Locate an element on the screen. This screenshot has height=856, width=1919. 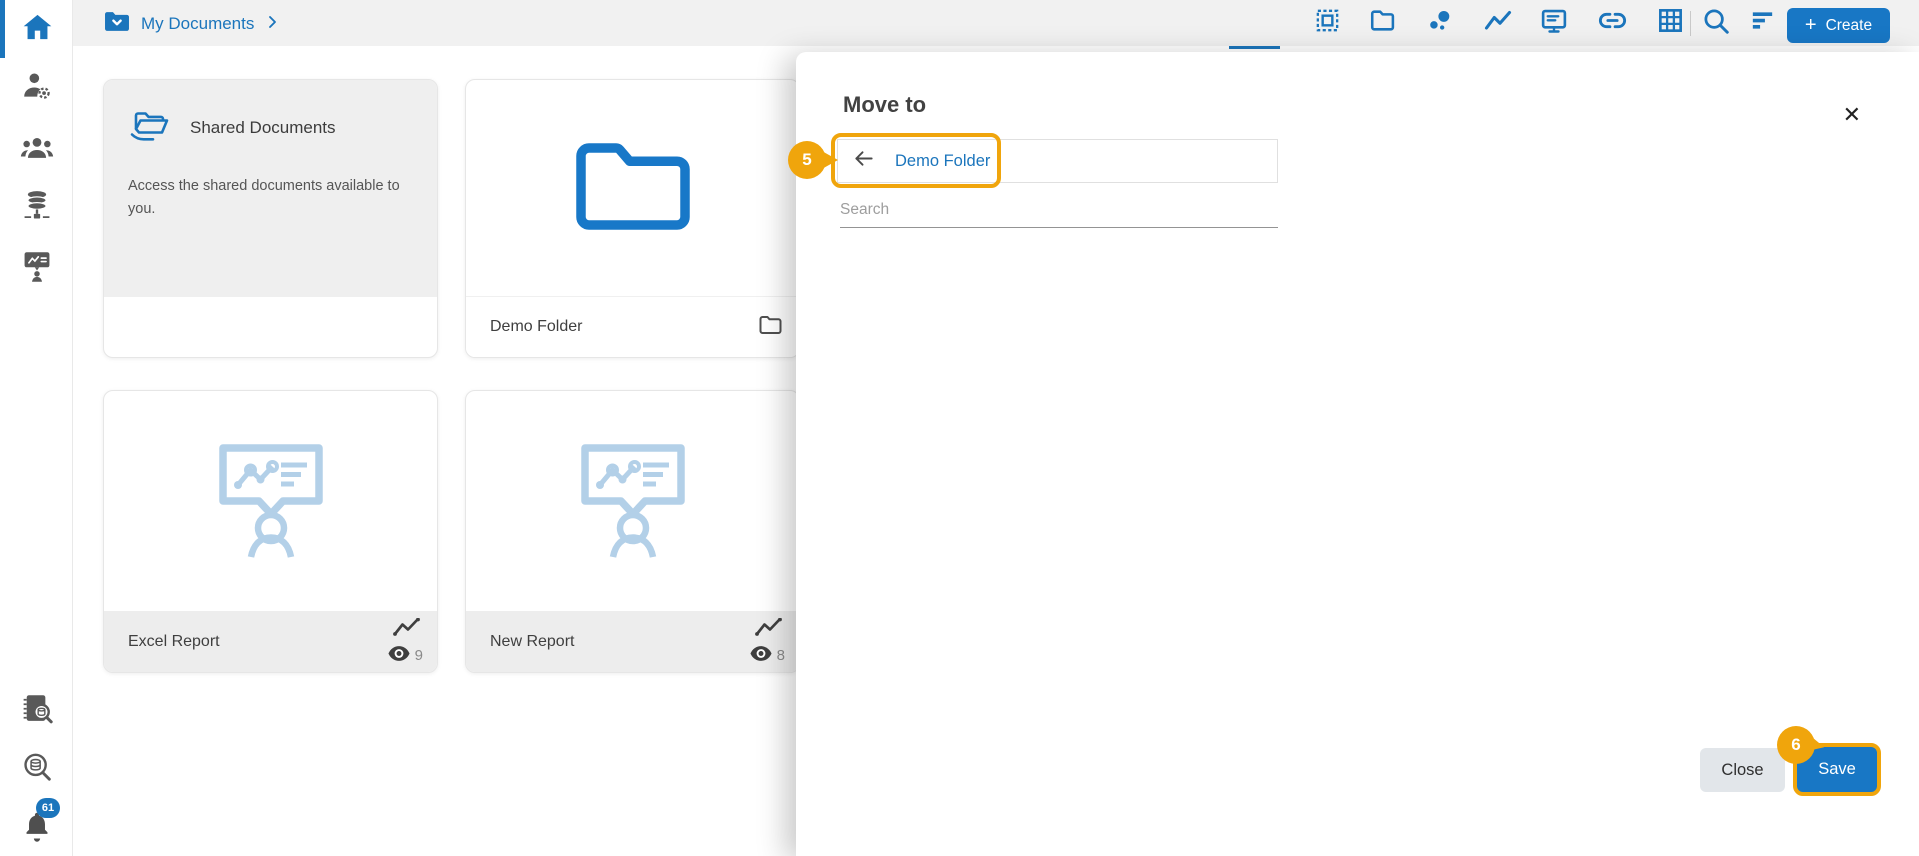
plus-icon: + is located at coordinates (1810, 24).